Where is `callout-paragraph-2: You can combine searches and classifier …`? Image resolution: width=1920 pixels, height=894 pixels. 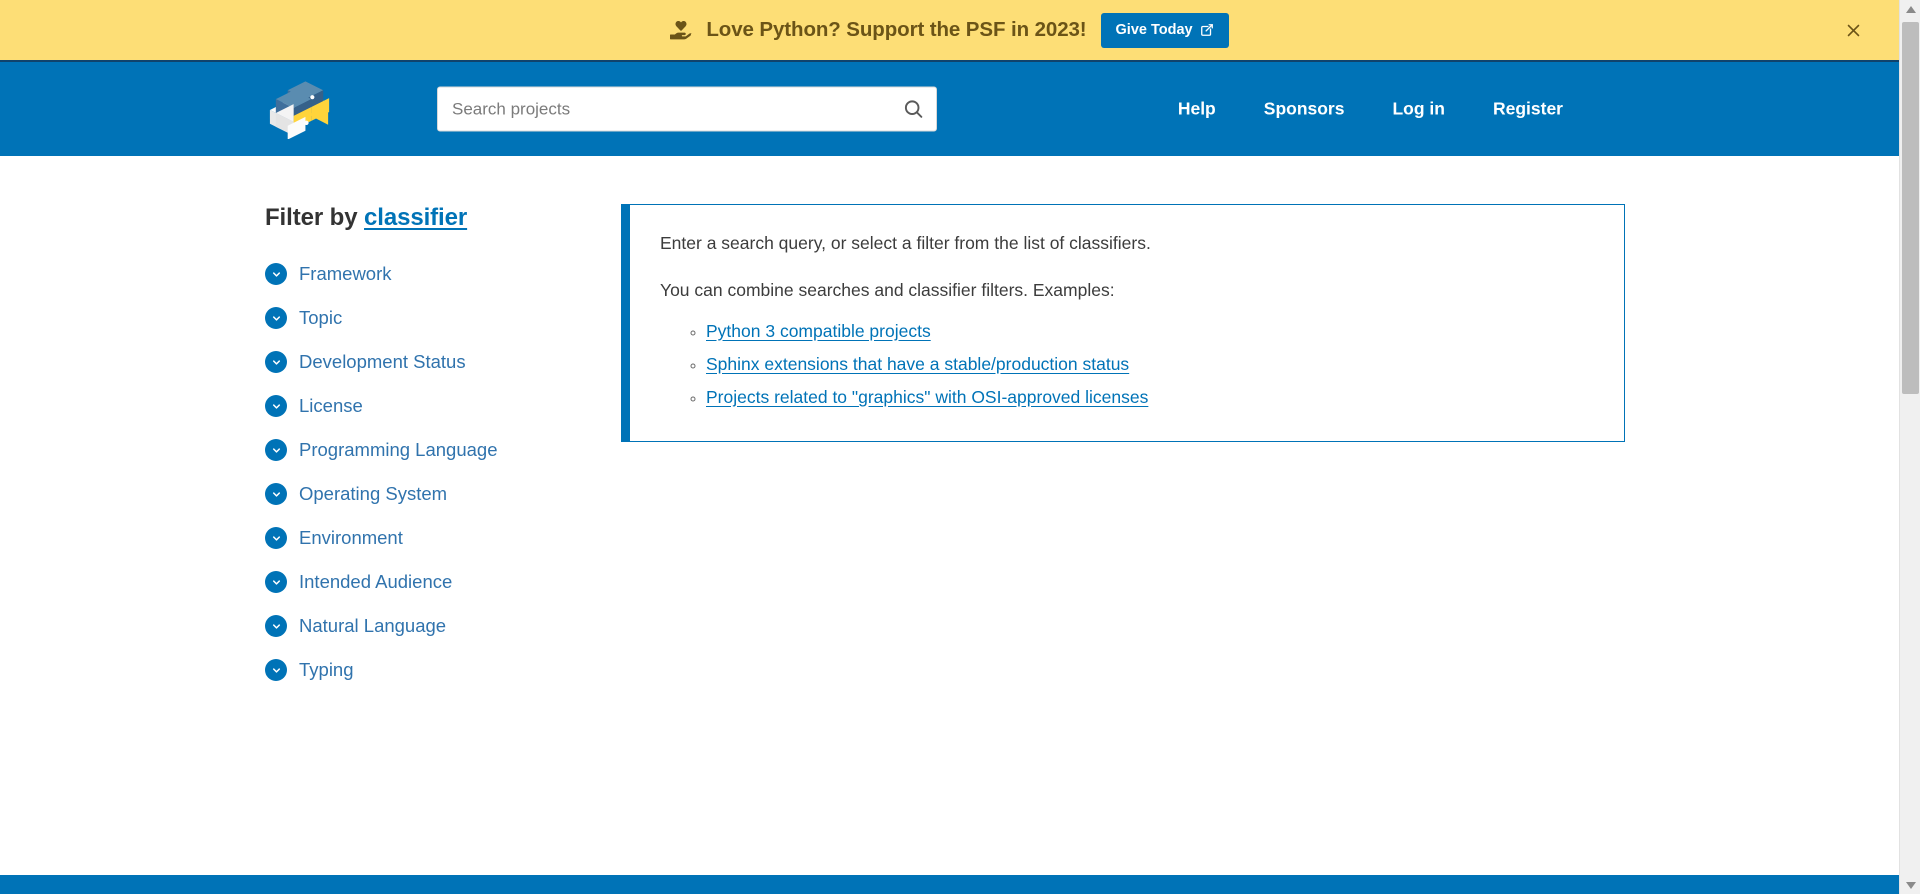 callout-paragraph-2: You can combine searches and classifier … is located at coordinates (887, 290).